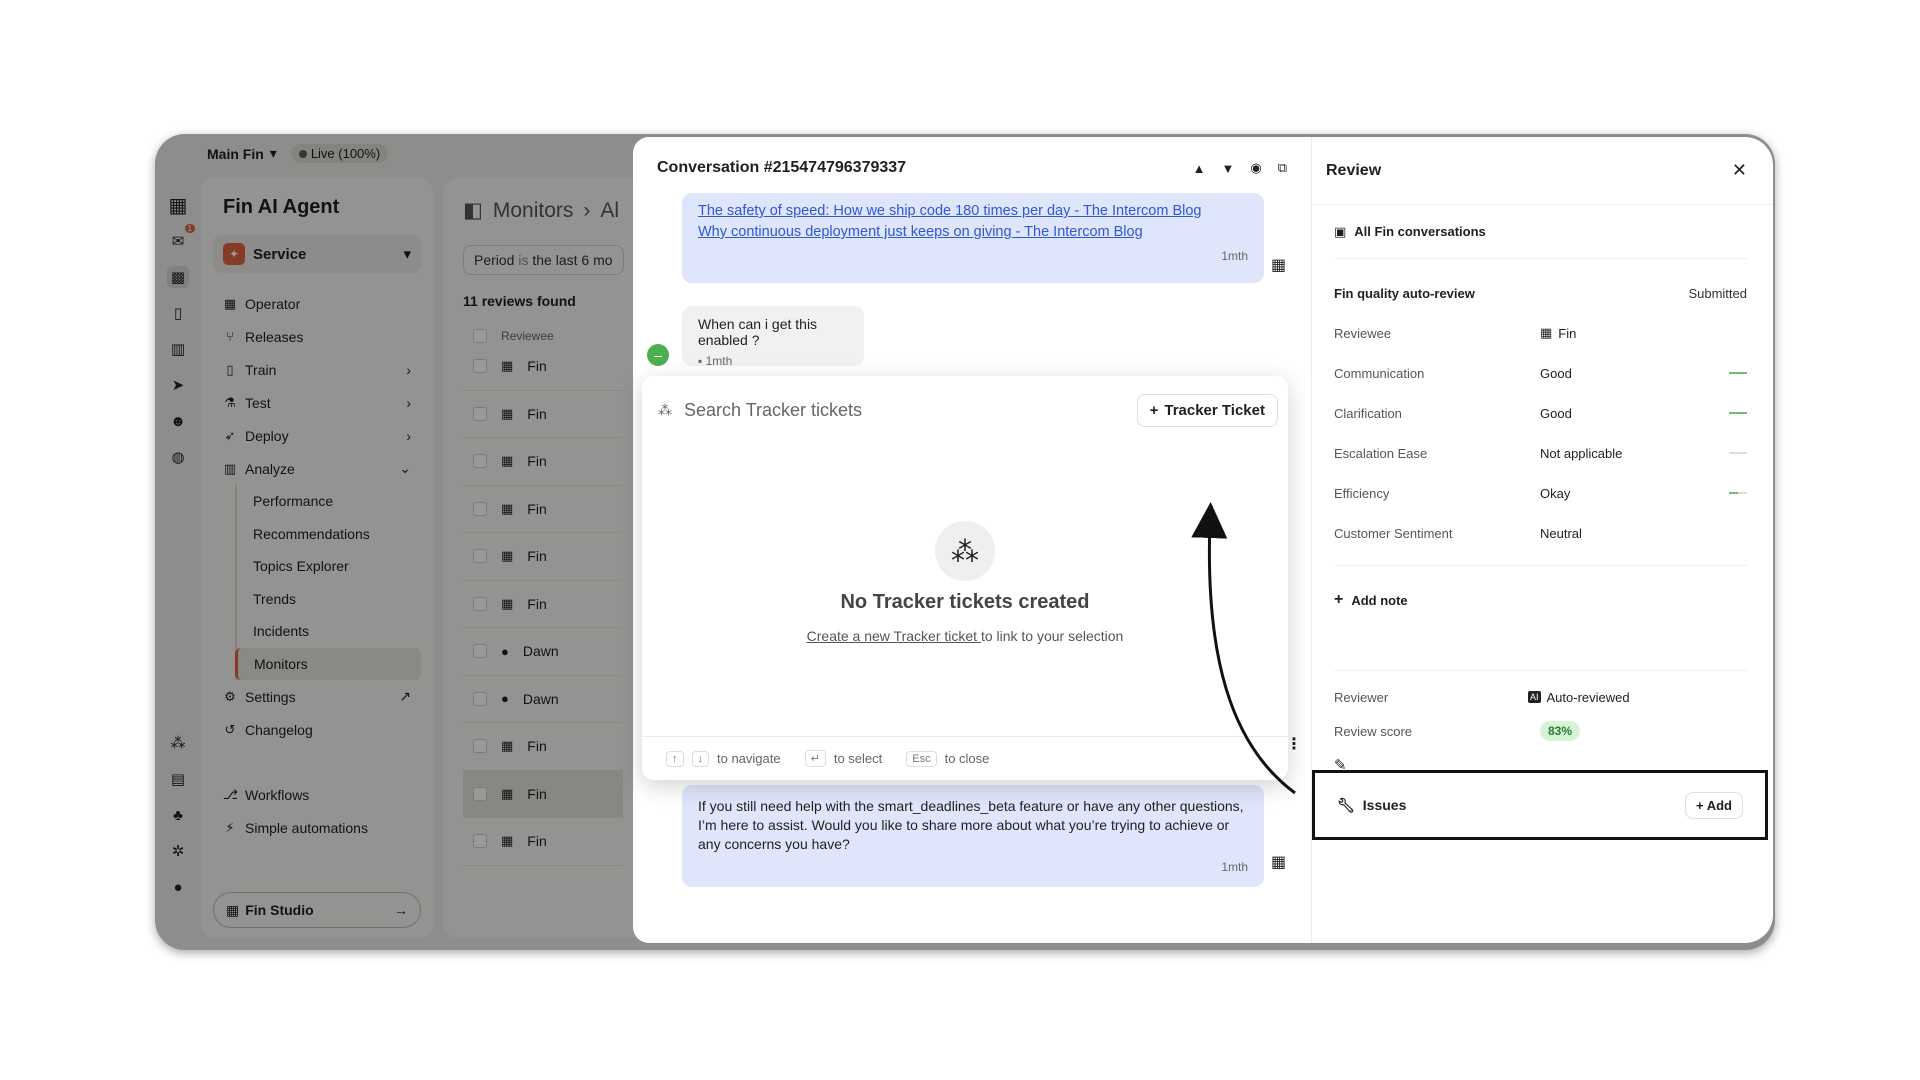 The width and height of the screenshot is (1920, 1080). What do you see at coordinates (1534, 697) in the screenshot?
I see `ai-badge-icon: AI` at bounding box center [1534, 697].